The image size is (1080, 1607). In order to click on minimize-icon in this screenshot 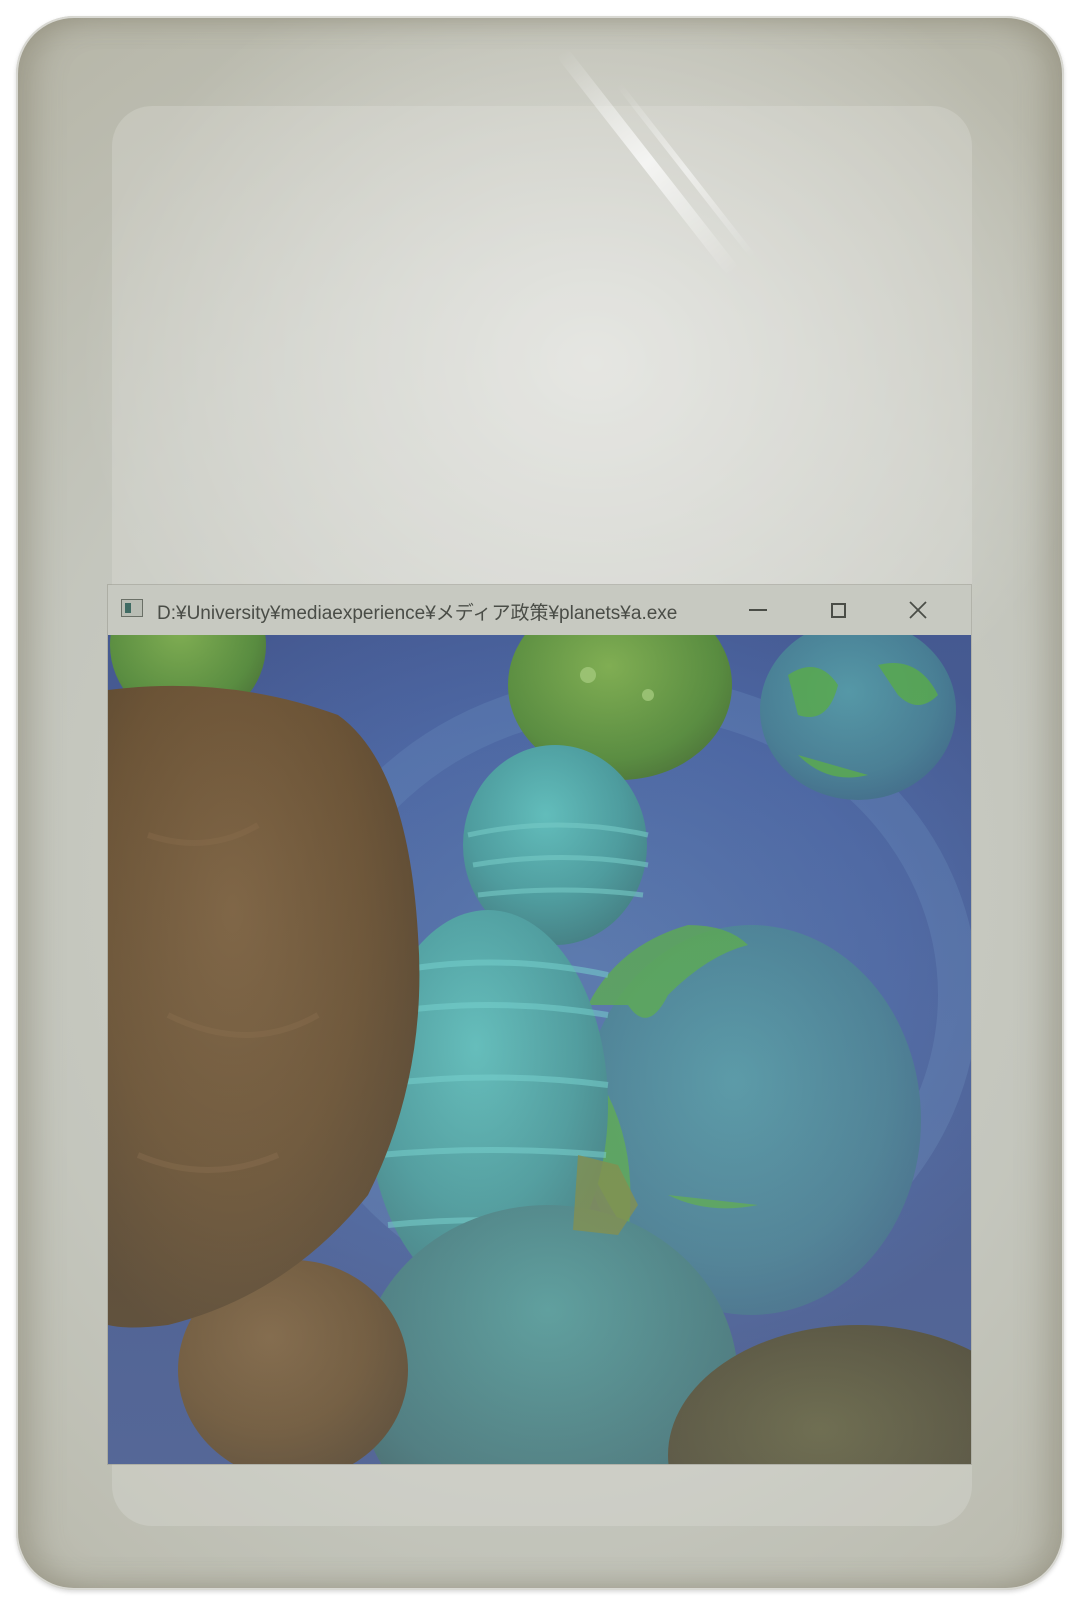, I will do `click(758, 610)`.